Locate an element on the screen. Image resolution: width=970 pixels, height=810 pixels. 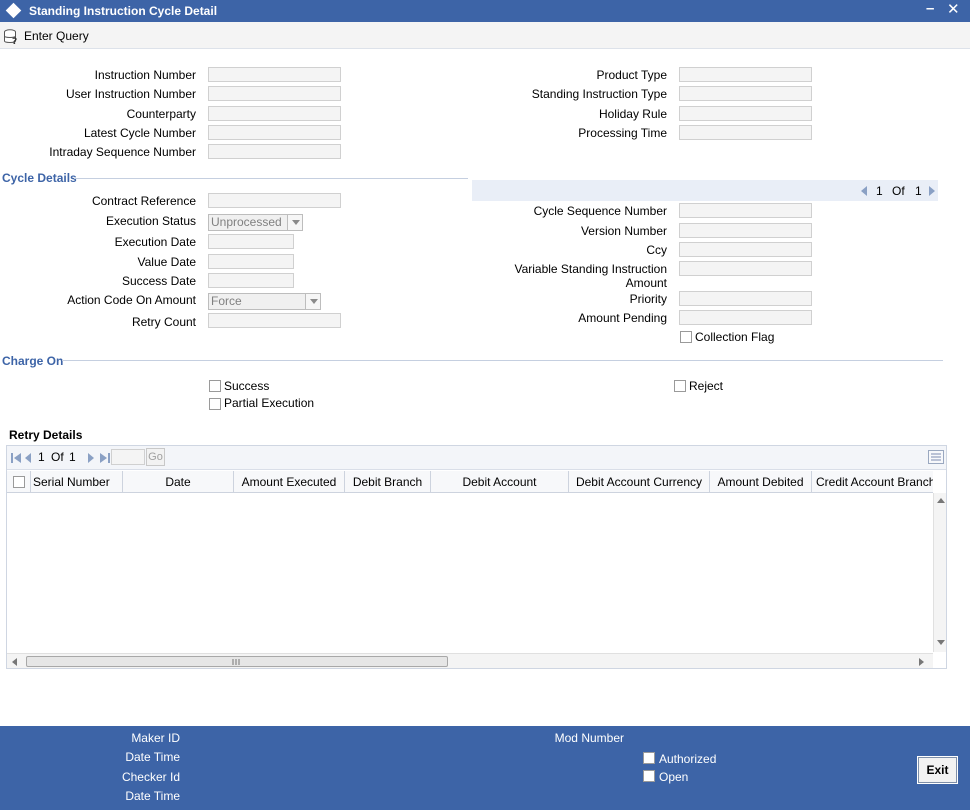
collection-flag-label: Collection Flag is located at coordinates (735, 337).